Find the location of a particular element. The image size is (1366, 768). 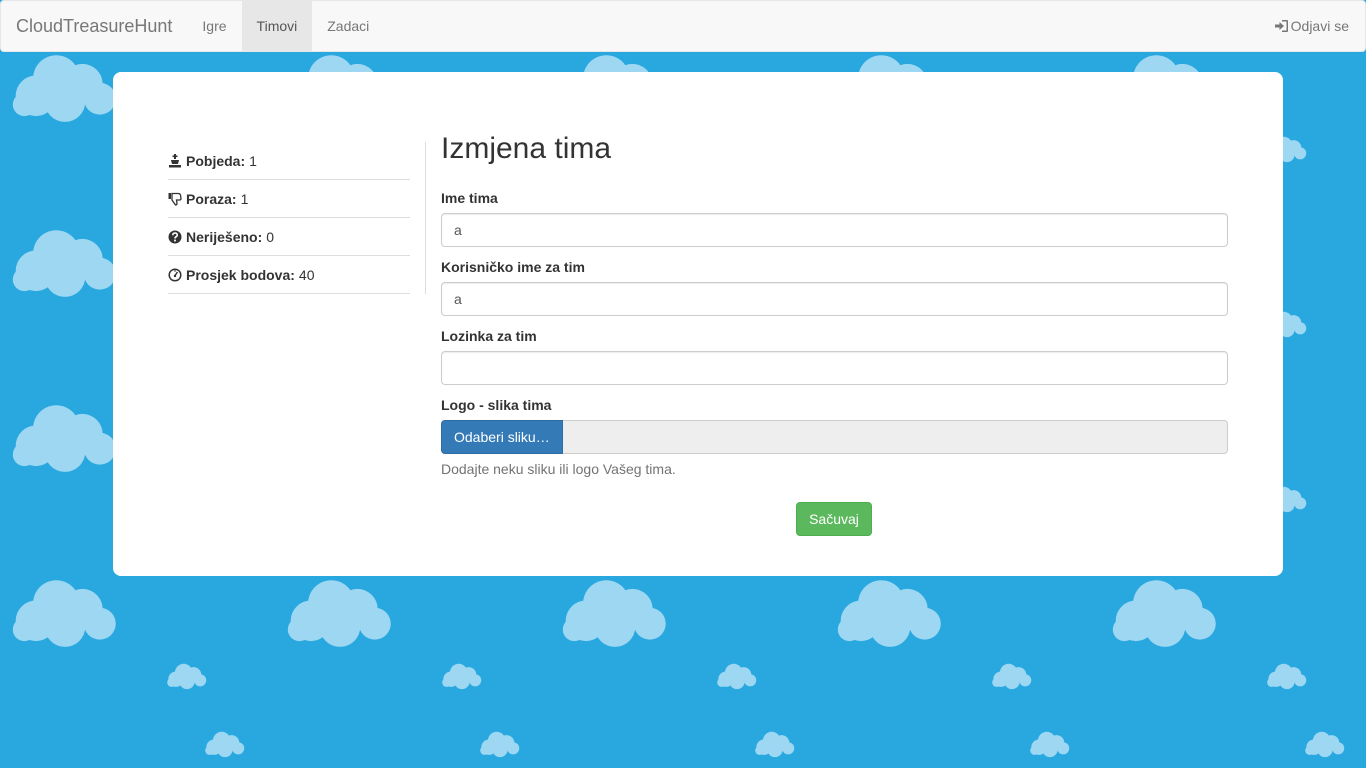

stat-losses-value: 1 is located at coordinates (244, 198).